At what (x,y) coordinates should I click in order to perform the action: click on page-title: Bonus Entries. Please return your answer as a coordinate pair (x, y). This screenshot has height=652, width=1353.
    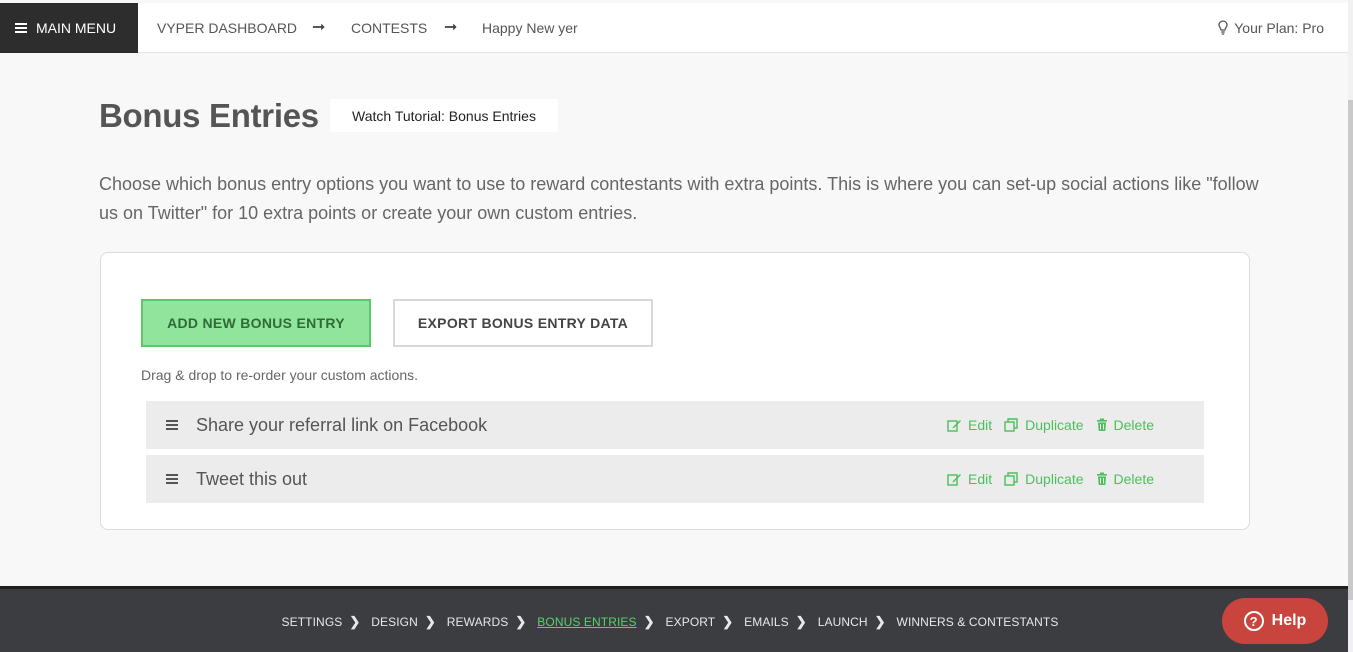
    Looking at the image, I should click on (209, 115).